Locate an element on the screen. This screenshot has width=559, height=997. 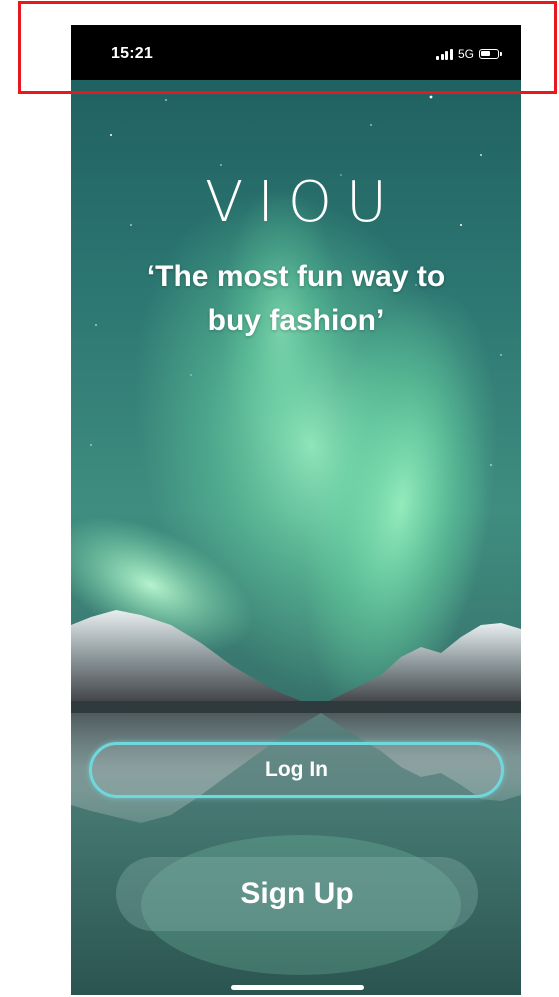
status-indicators: 5G is located at coordinates (469, 54).